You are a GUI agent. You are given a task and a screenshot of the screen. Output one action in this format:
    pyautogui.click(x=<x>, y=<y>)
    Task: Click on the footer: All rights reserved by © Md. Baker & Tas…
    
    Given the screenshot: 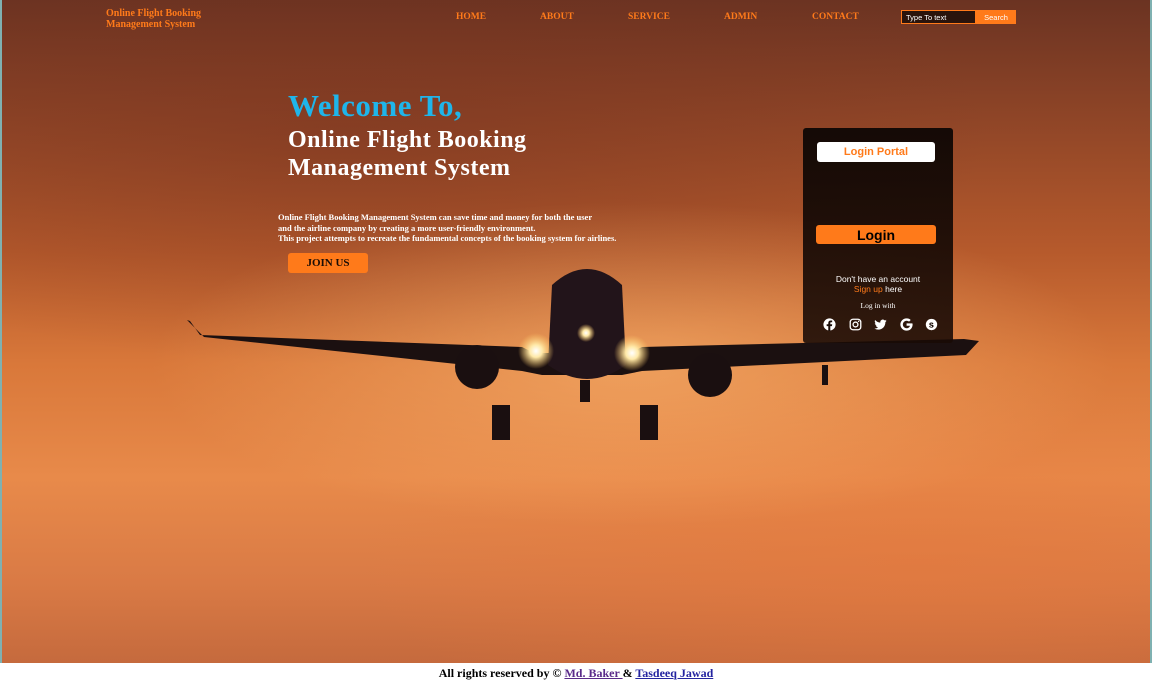 What is the action you would take?
    pyautogui.click(x=576, y=673)
    